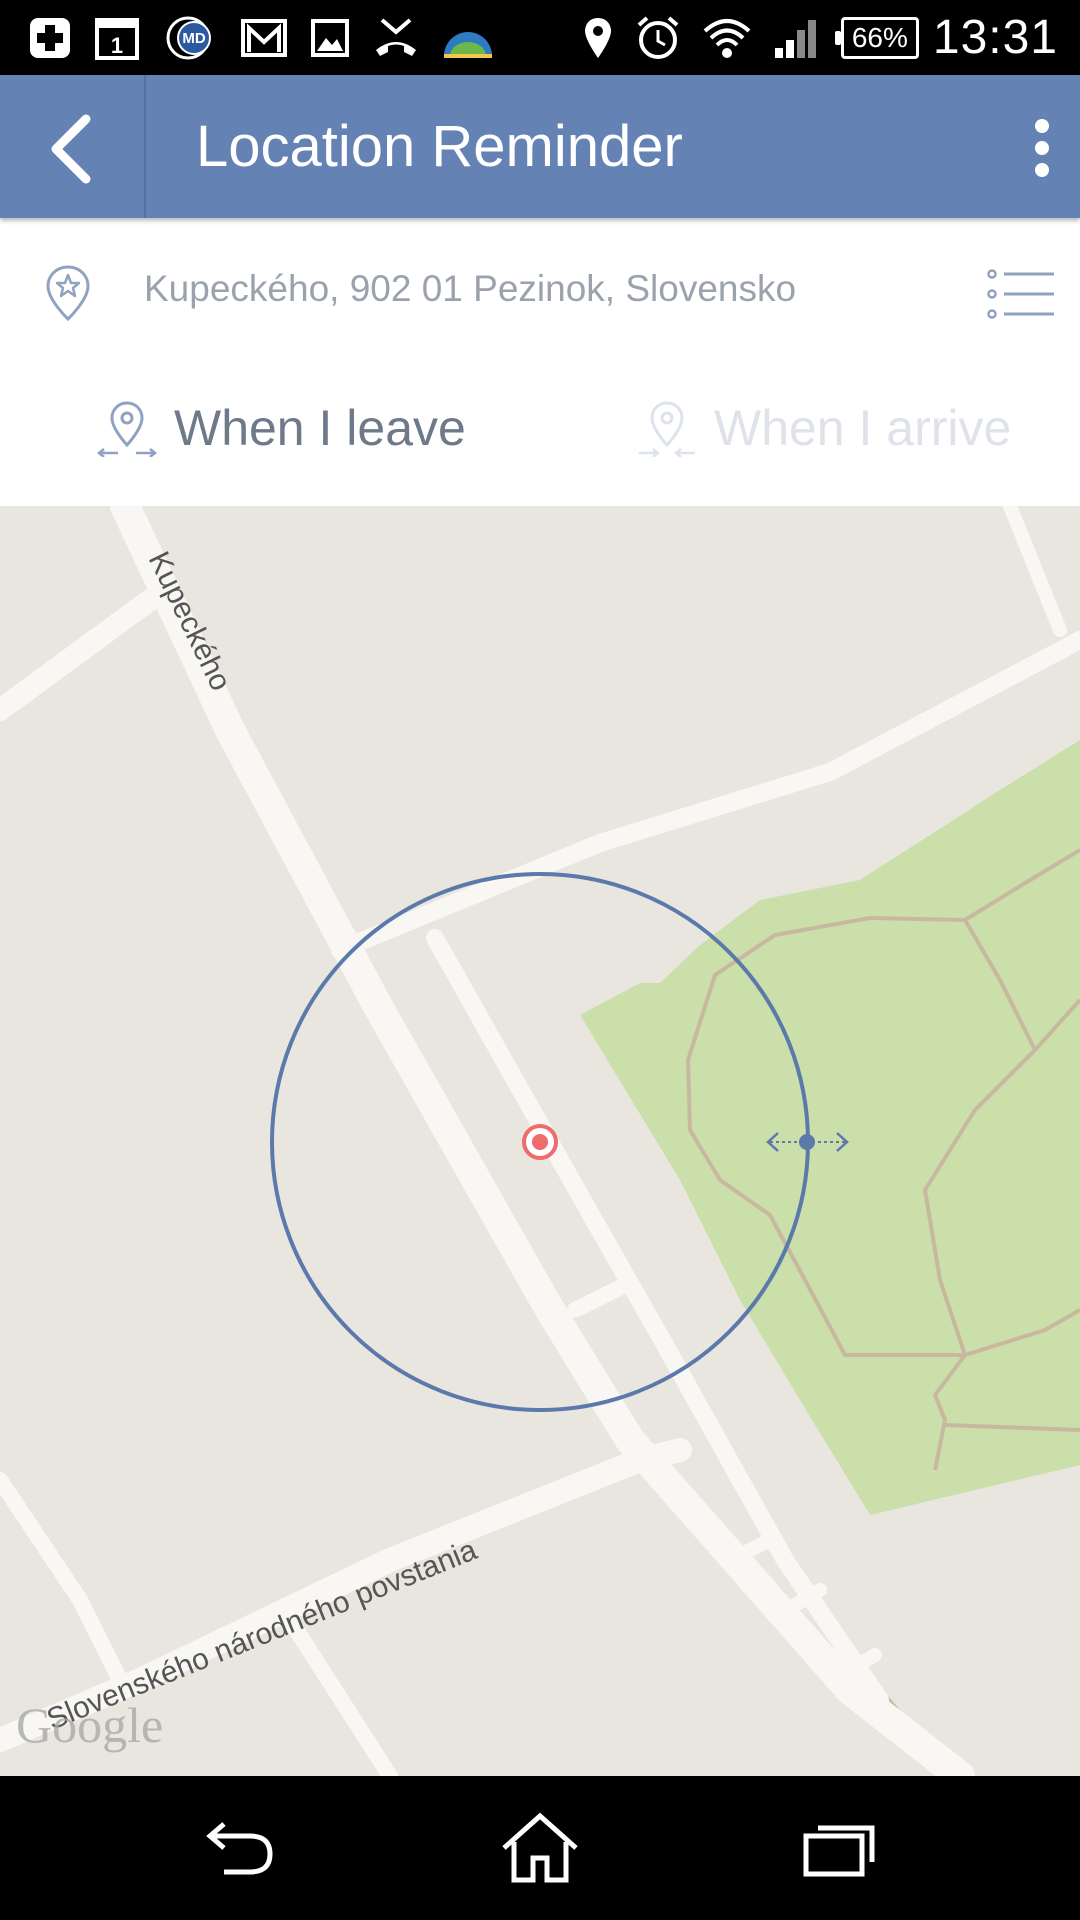  Describe the element at coordinates (876, 37) in the screenshot. I see `battery-indicator: 66%` at that location.